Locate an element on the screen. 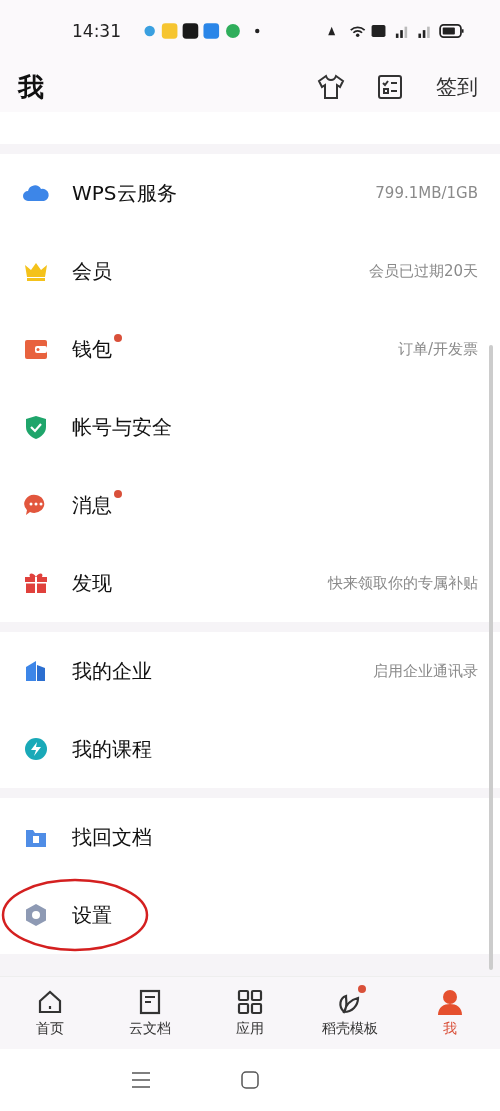 This screenshot has width=500, height=1111. status-time: 14:31 is located at coordinates (96, 31).